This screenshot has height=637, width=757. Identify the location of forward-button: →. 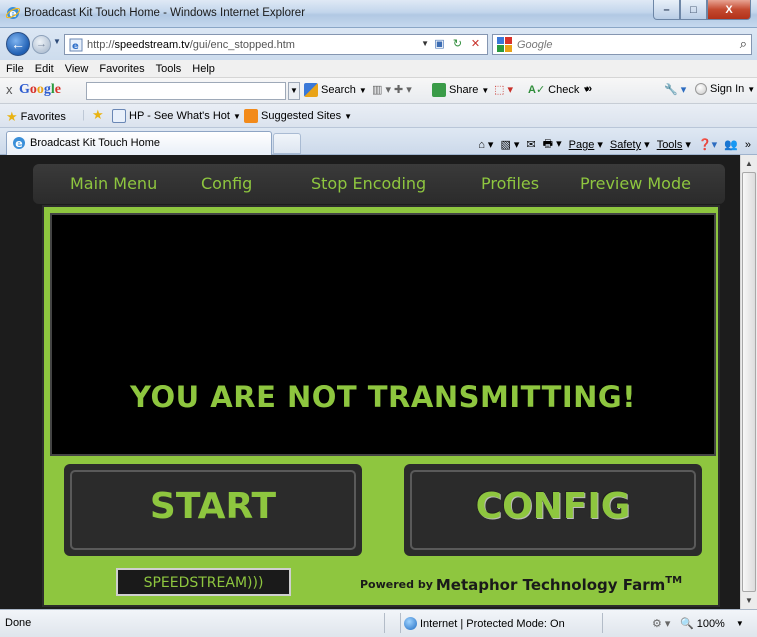
(41, 44).